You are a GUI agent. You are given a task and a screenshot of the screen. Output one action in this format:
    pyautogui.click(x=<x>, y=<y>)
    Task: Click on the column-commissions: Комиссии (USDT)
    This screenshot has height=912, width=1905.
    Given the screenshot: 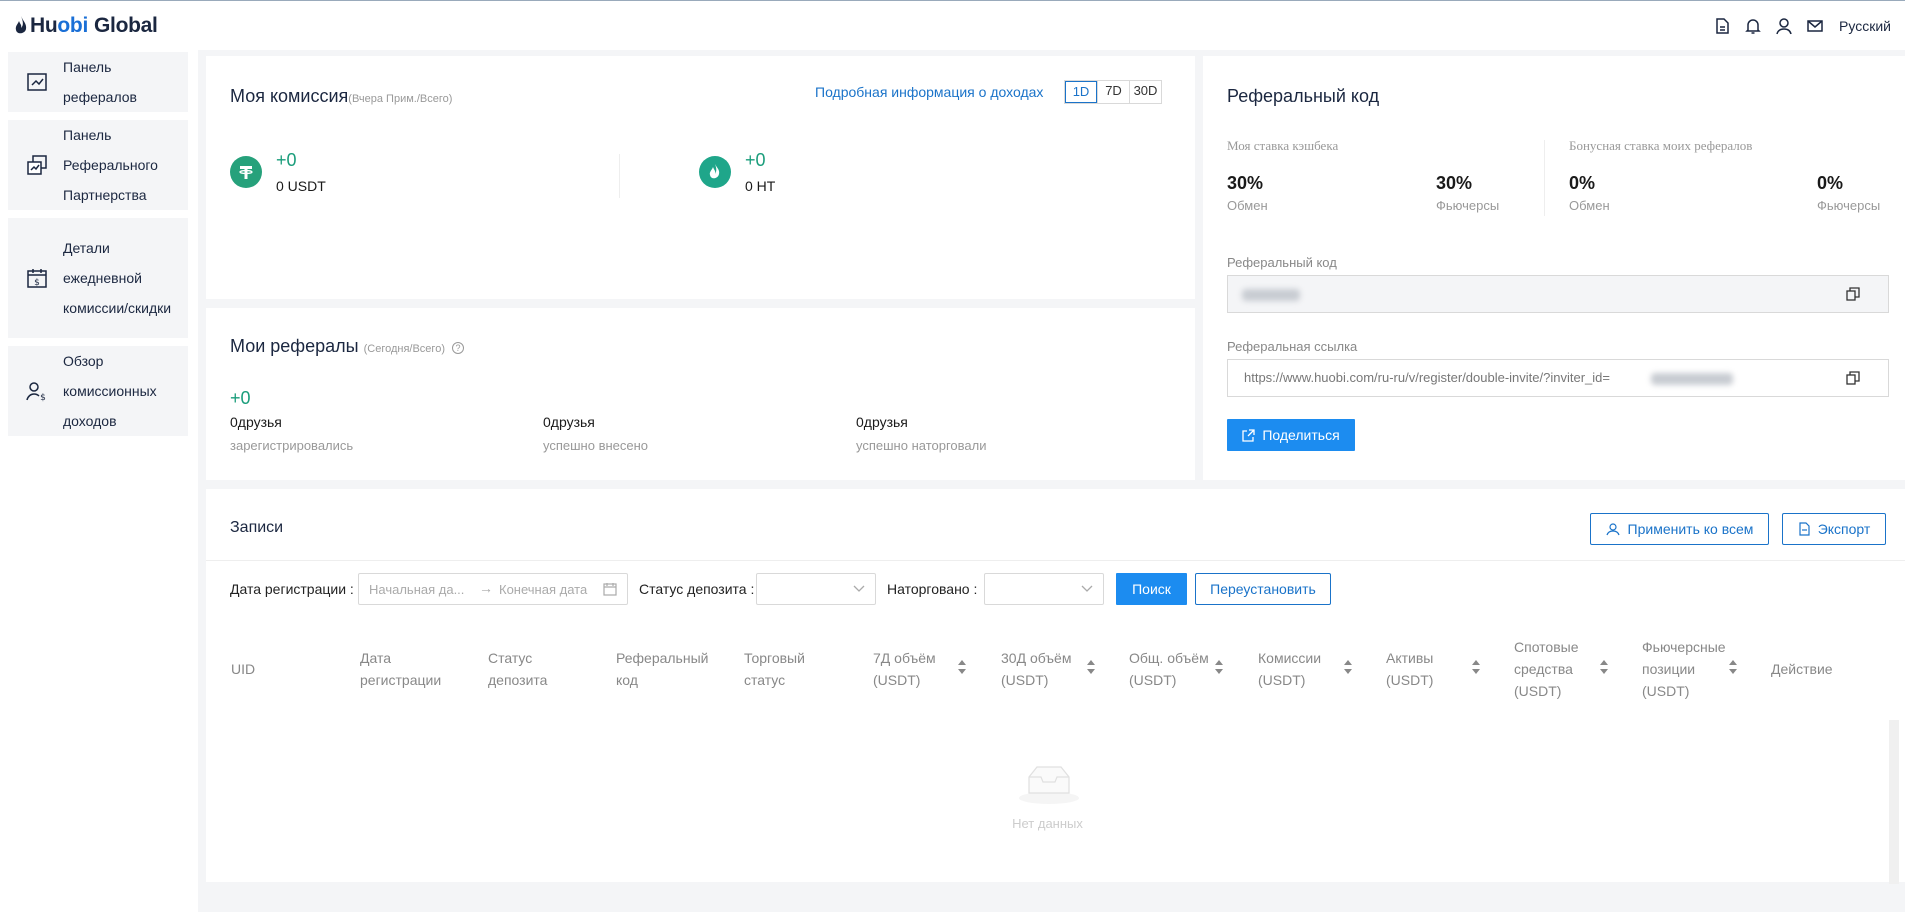 What is the action you would take?
    pyautogui.click(x=1298, y=669)
    